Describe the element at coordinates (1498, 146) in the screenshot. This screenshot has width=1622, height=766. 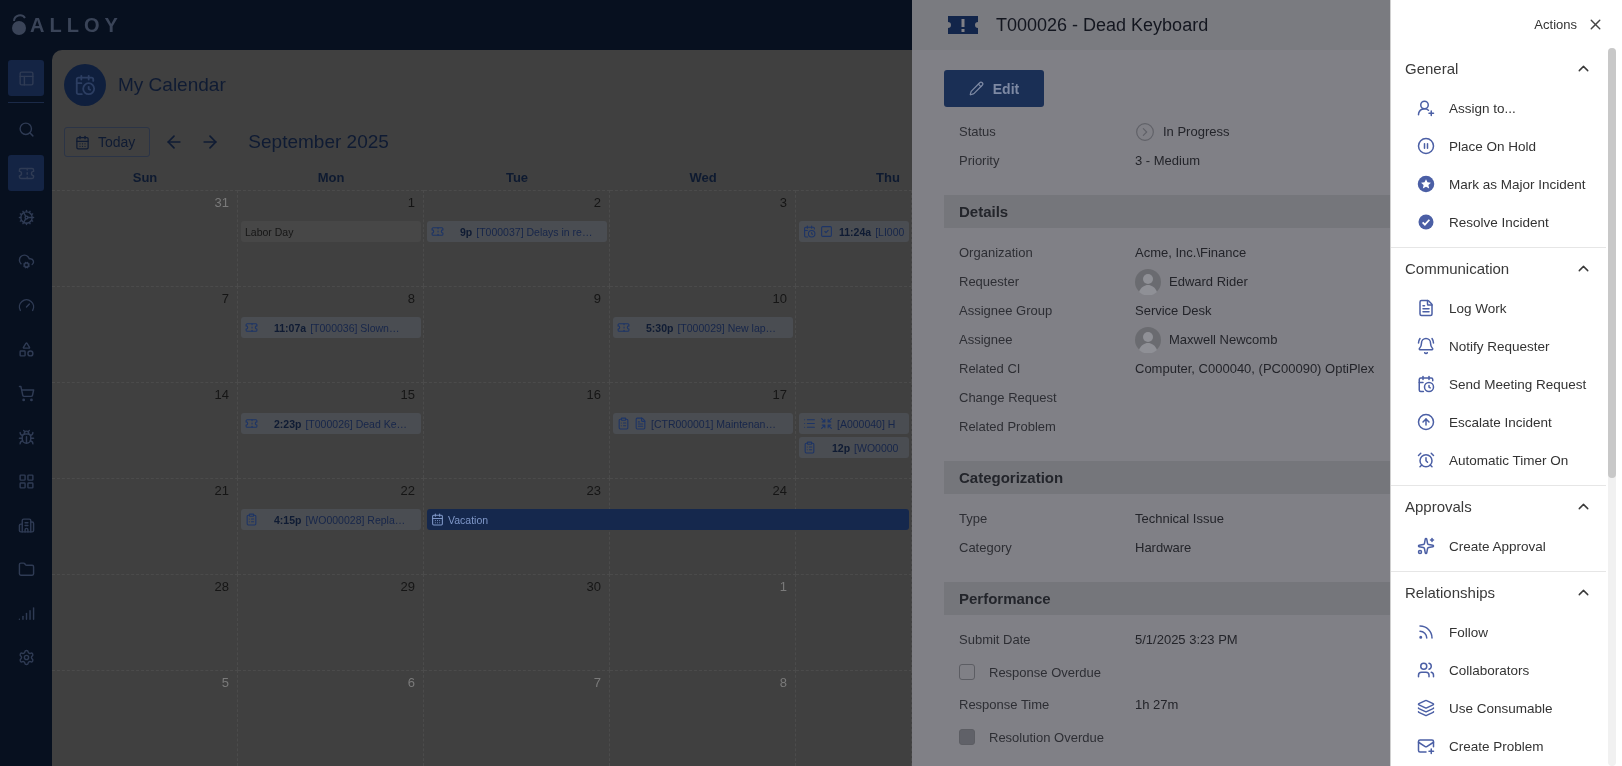
I see `action-item: Place On Hold` at that location.